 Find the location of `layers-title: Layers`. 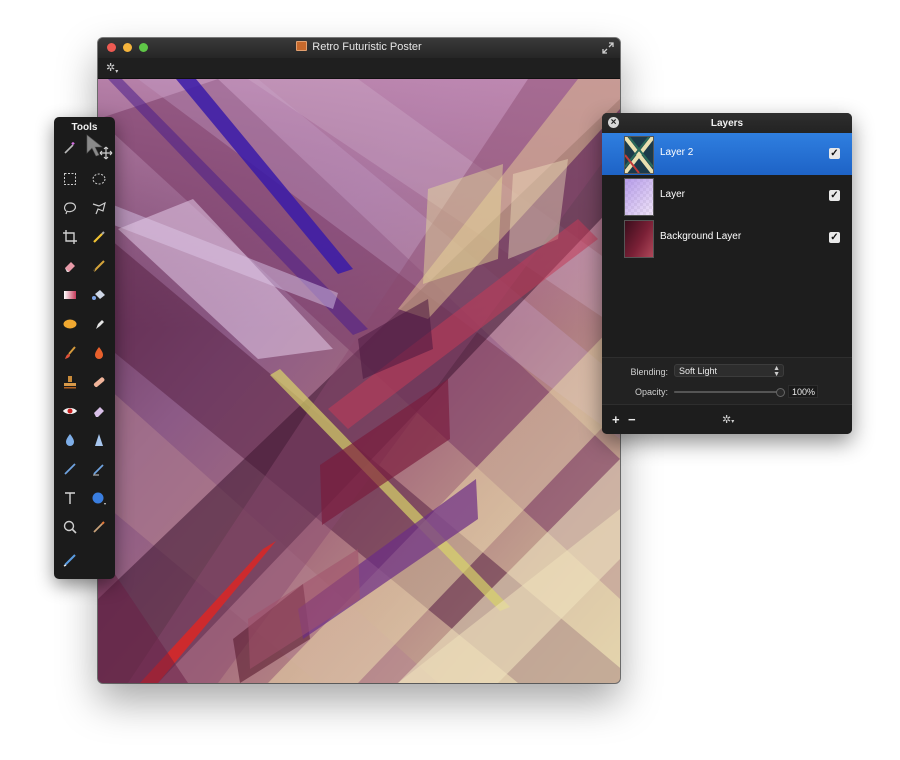

layers-title: Layers is located at coordinates (727, 123).